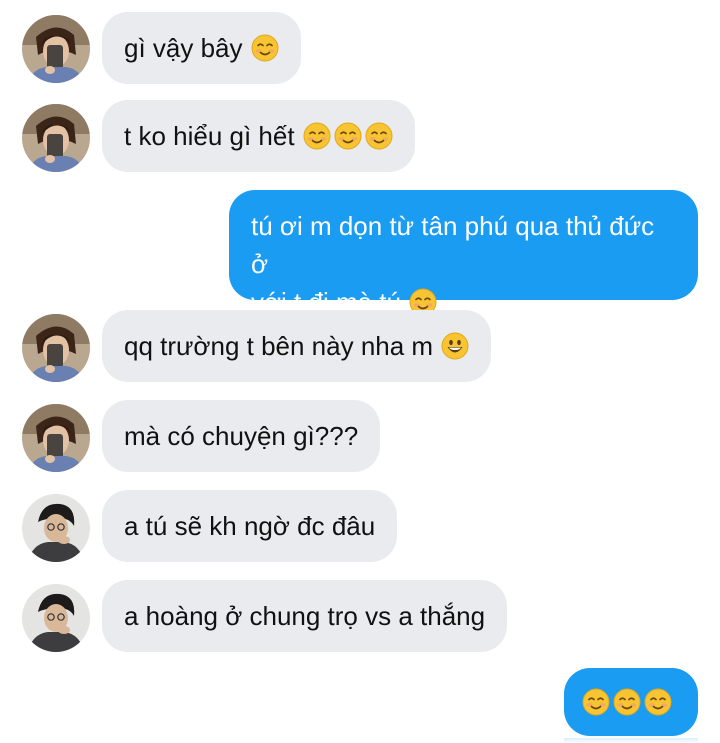 This screenshot has width=720, height=743. What do you see at coordinates (279, 346) in the screenshot?
I see `message-text: qq trường t bên này nha m` at bounding box center [279, 346].